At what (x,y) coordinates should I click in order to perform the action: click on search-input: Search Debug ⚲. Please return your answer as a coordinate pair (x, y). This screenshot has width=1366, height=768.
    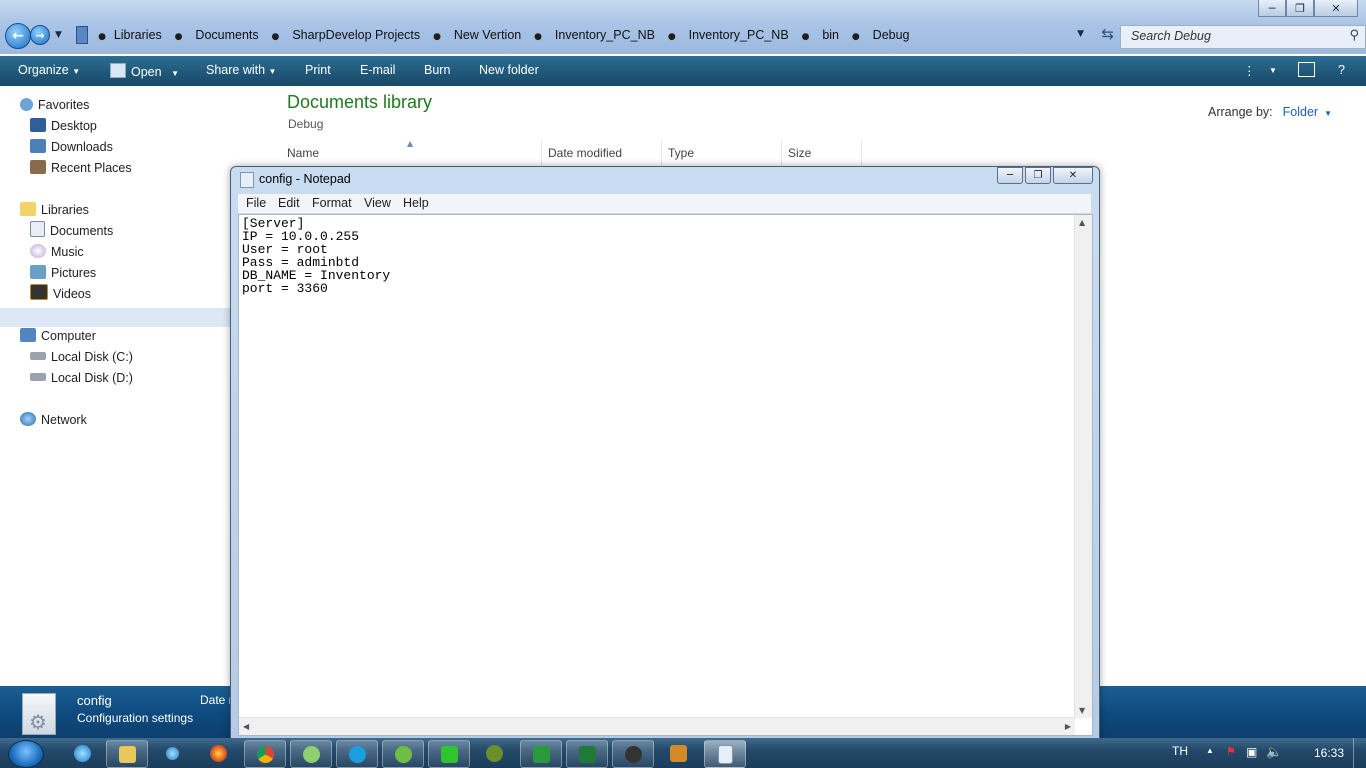
    Looking at the image, I should click on (1243, 37).